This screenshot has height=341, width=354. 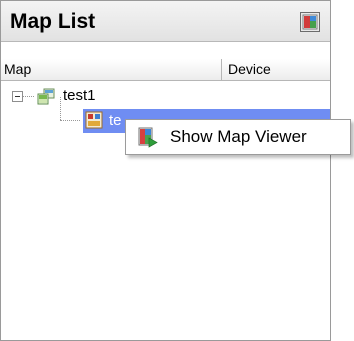 What do you see at coordinates (148, 137) in the screenshot?
I see `show-map-viewer-icon` at bounding box center [148, 137].